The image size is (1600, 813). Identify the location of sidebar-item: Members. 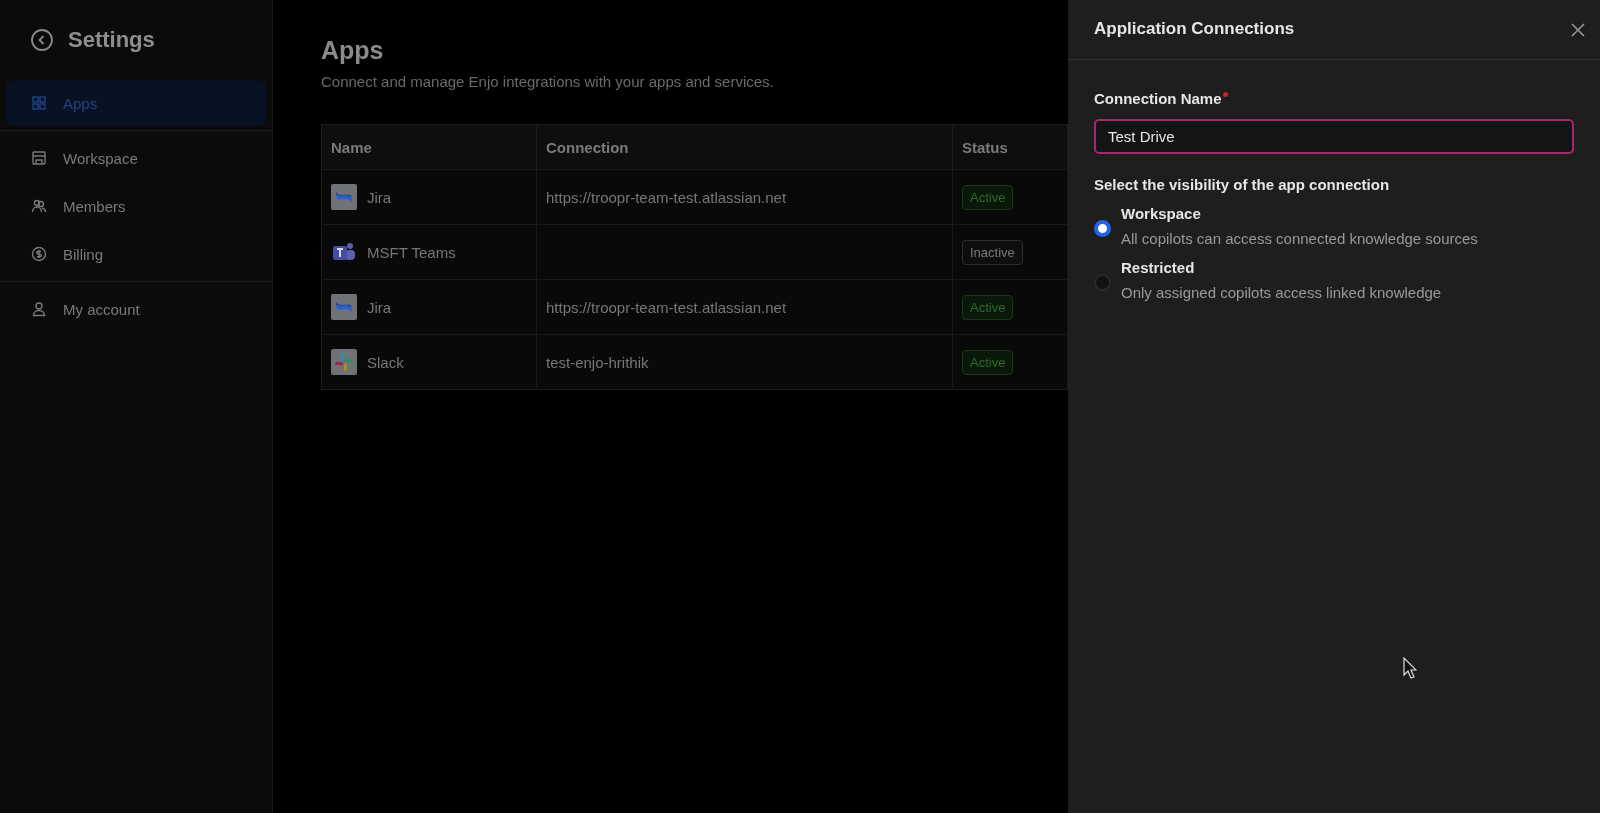
(136, 206).